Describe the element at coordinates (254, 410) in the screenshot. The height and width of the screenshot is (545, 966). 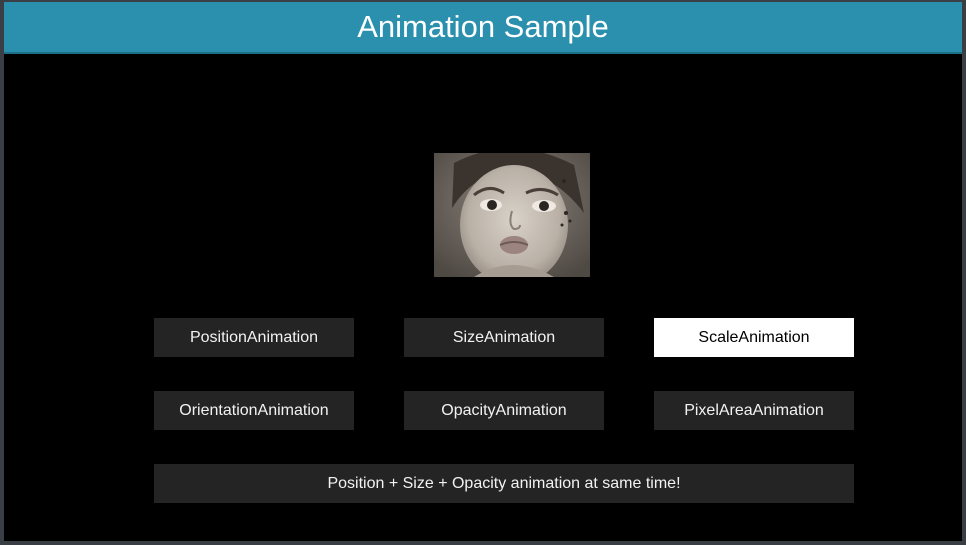
I see `orientation-animation-button: OrientationAnimation` at that location.